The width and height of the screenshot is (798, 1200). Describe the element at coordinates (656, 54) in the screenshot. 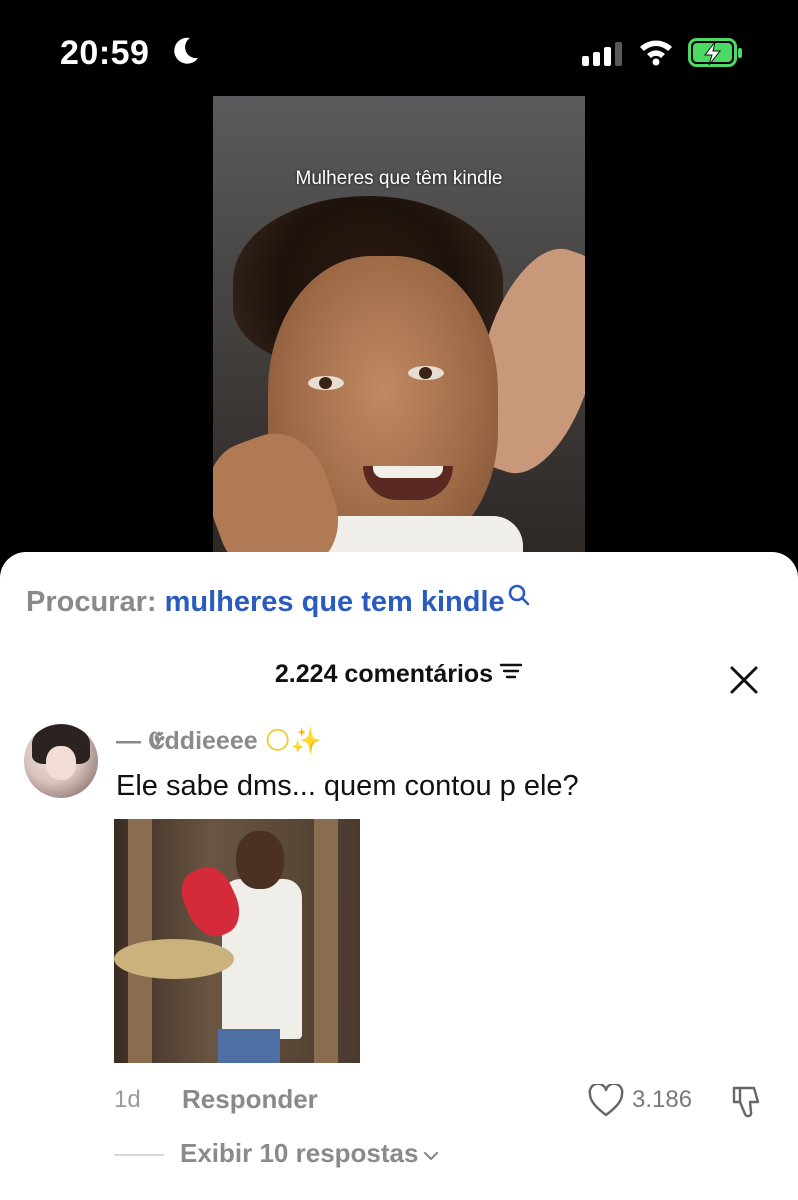

I see `wifi-icon` at that location.